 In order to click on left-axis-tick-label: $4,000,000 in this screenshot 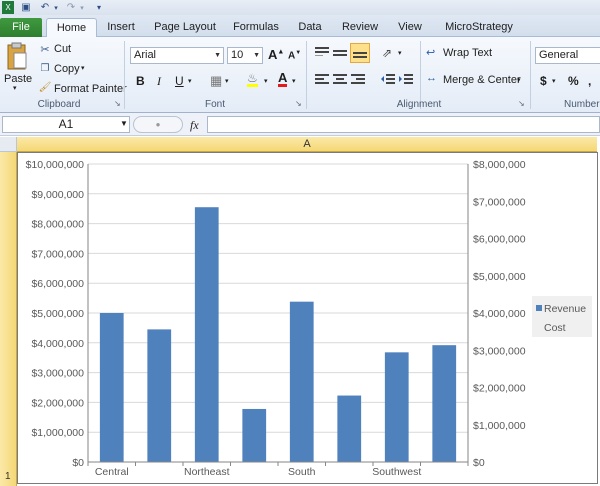, I will do `click(57, 344)`.